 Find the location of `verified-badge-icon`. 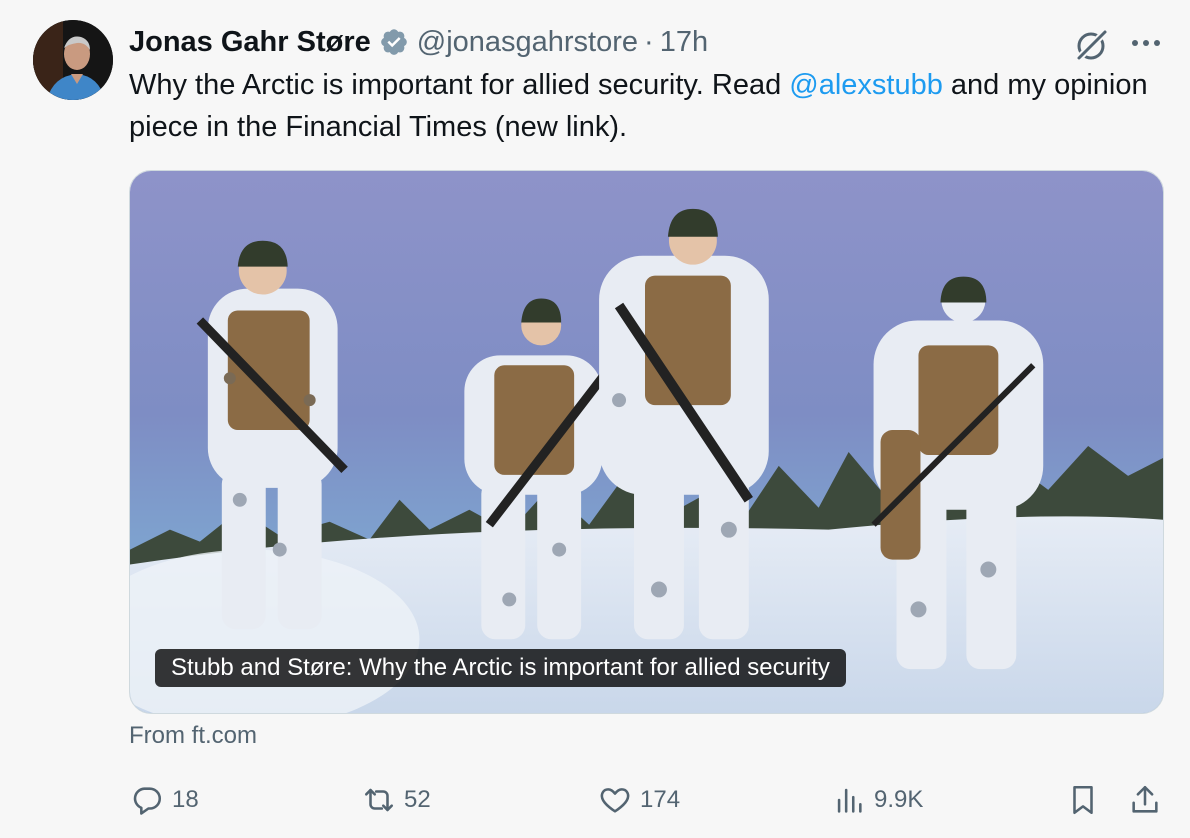

verified-badge-icon is located at coordinates (394, 42).